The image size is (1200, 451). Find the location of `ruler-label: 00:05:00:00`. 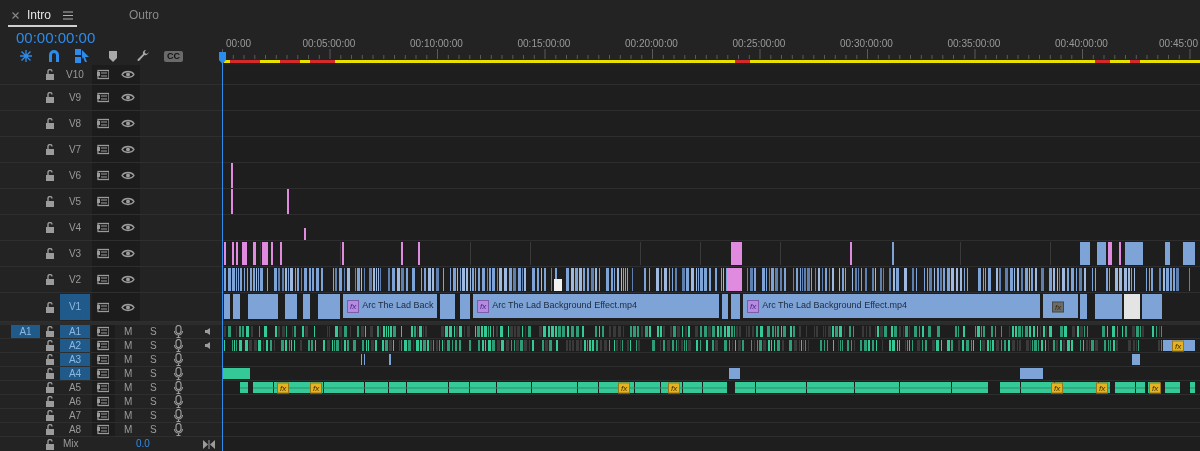

ruler-label: 00:05:00:00 is located at coordinates (329, 44).